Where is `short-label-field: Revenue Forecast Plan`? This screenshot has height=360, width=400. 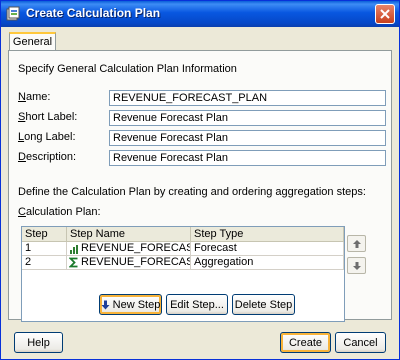 short-label-field: Revenue Forecast Plan is located at coordinates (247, 118).